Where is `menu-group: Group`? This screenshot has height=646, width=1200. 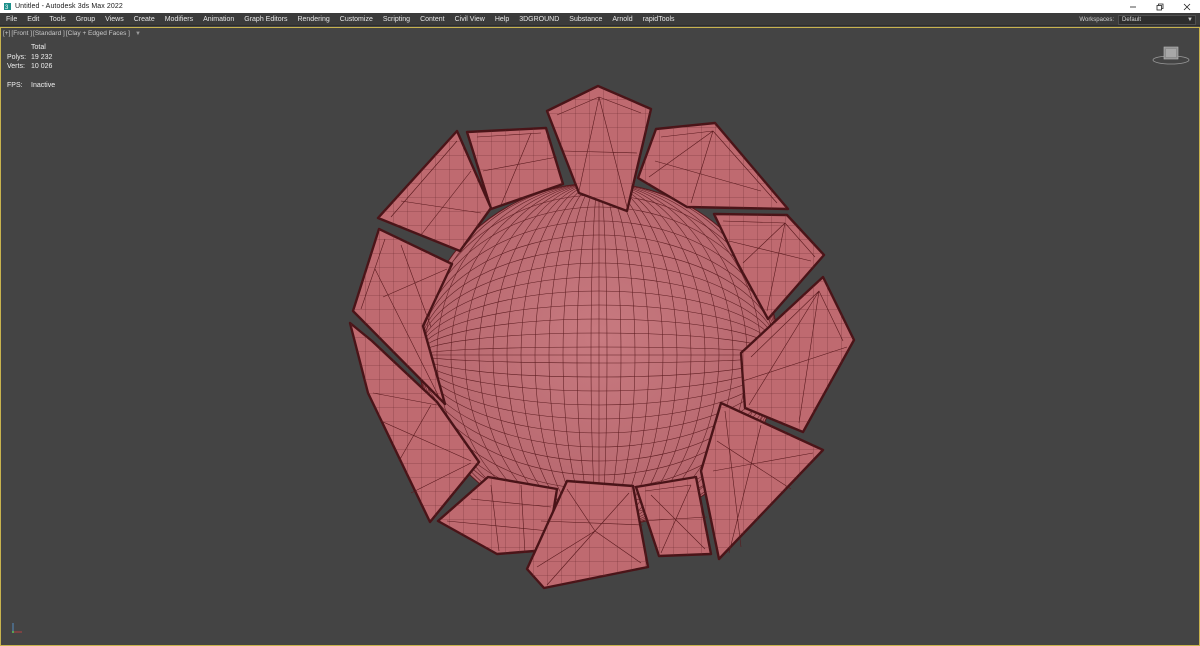
menu-group: Group is located at coordinates (85, 19).